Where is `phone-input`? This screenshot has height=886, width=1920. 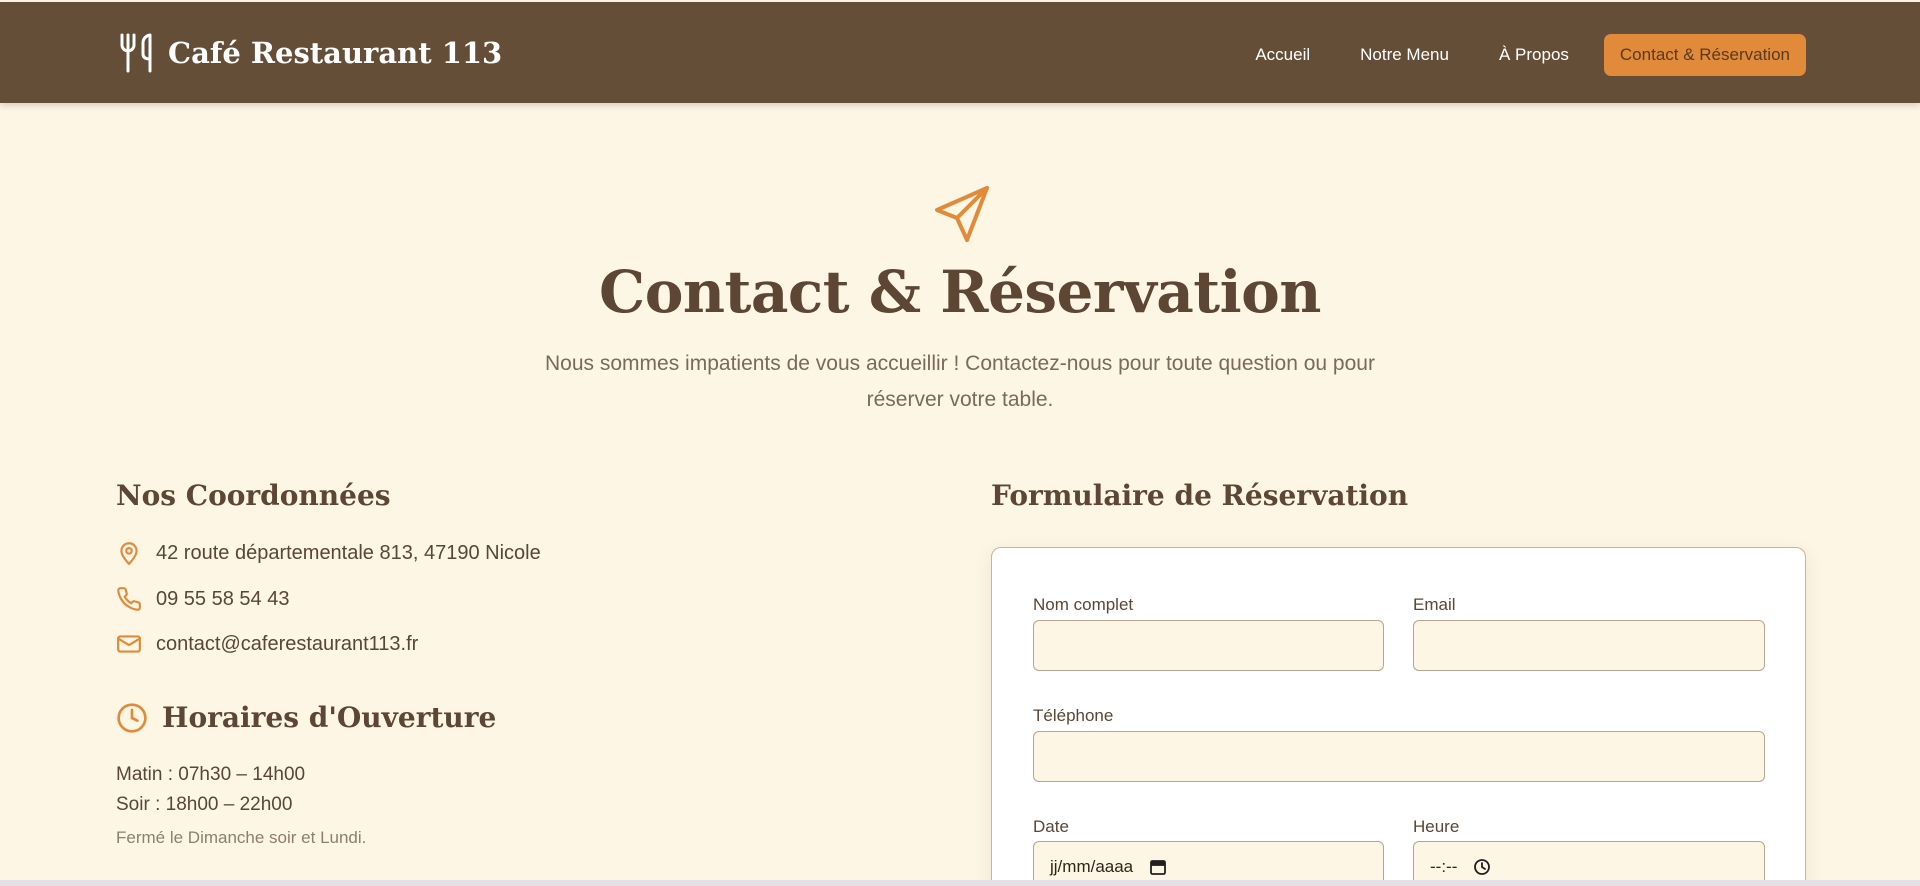 phone-input is located at coordinates (1399, 756).